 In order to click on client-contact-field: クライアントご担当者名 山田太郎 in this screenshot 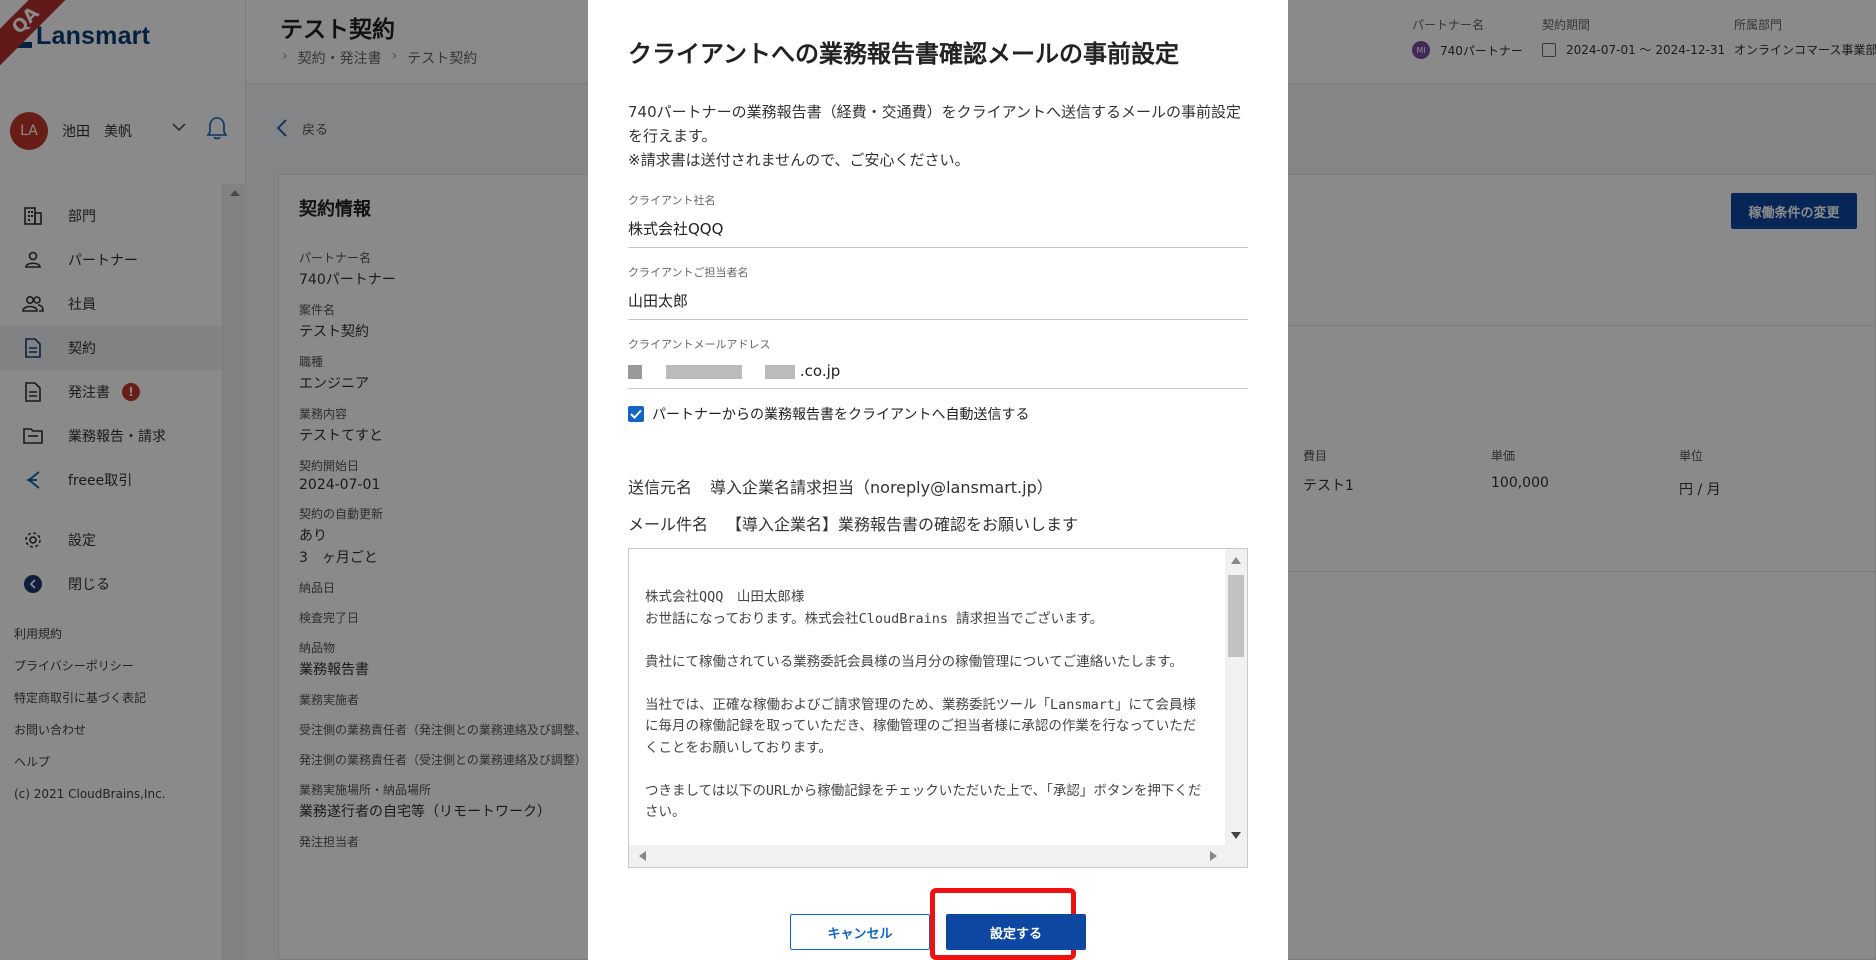, I will do `click(938, 292)`.